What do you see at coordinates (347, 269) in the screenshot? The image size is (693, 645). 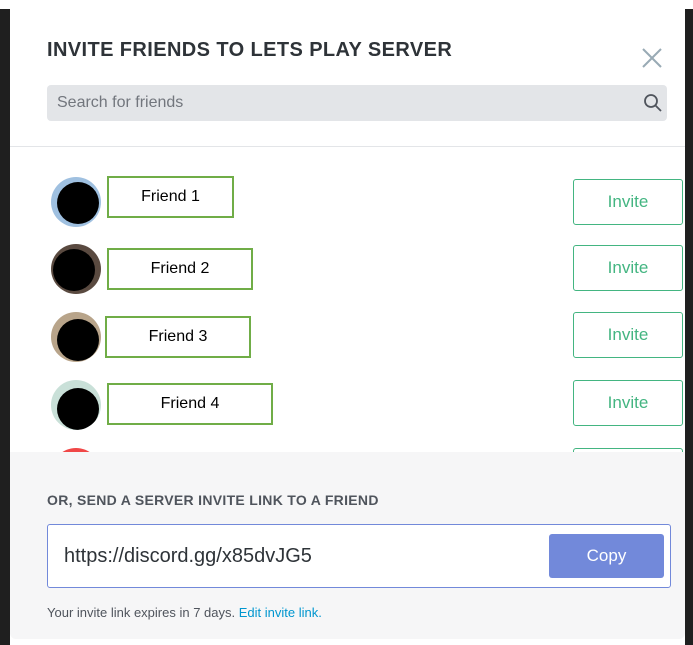 I see `friend-row: Friend 2 Invite` at bounding box center [347, 269].